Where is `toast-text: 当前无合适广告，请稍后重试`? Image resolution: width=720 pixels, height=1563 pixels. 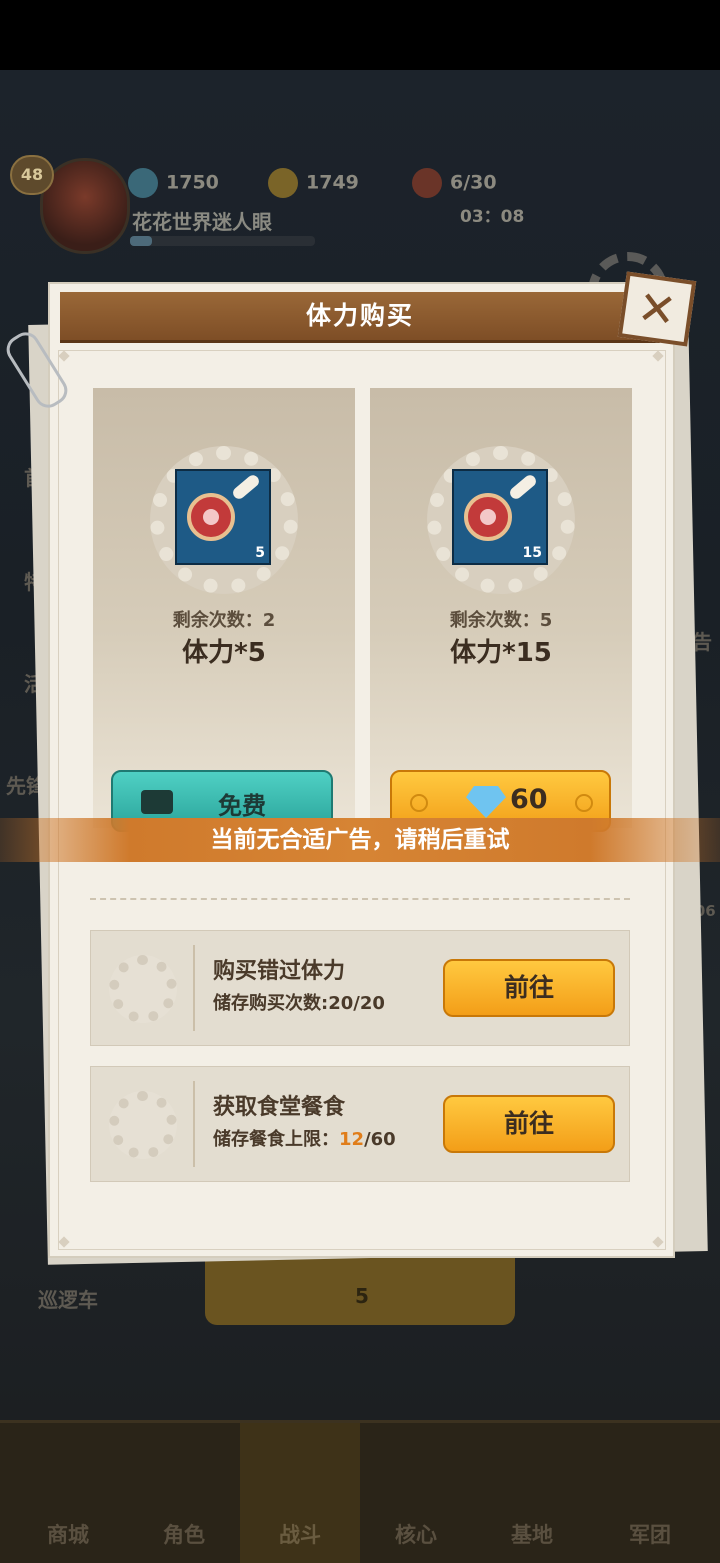 toast-text: 当前无合适广告，请稍后重试 is located at coordinates (360, 840).